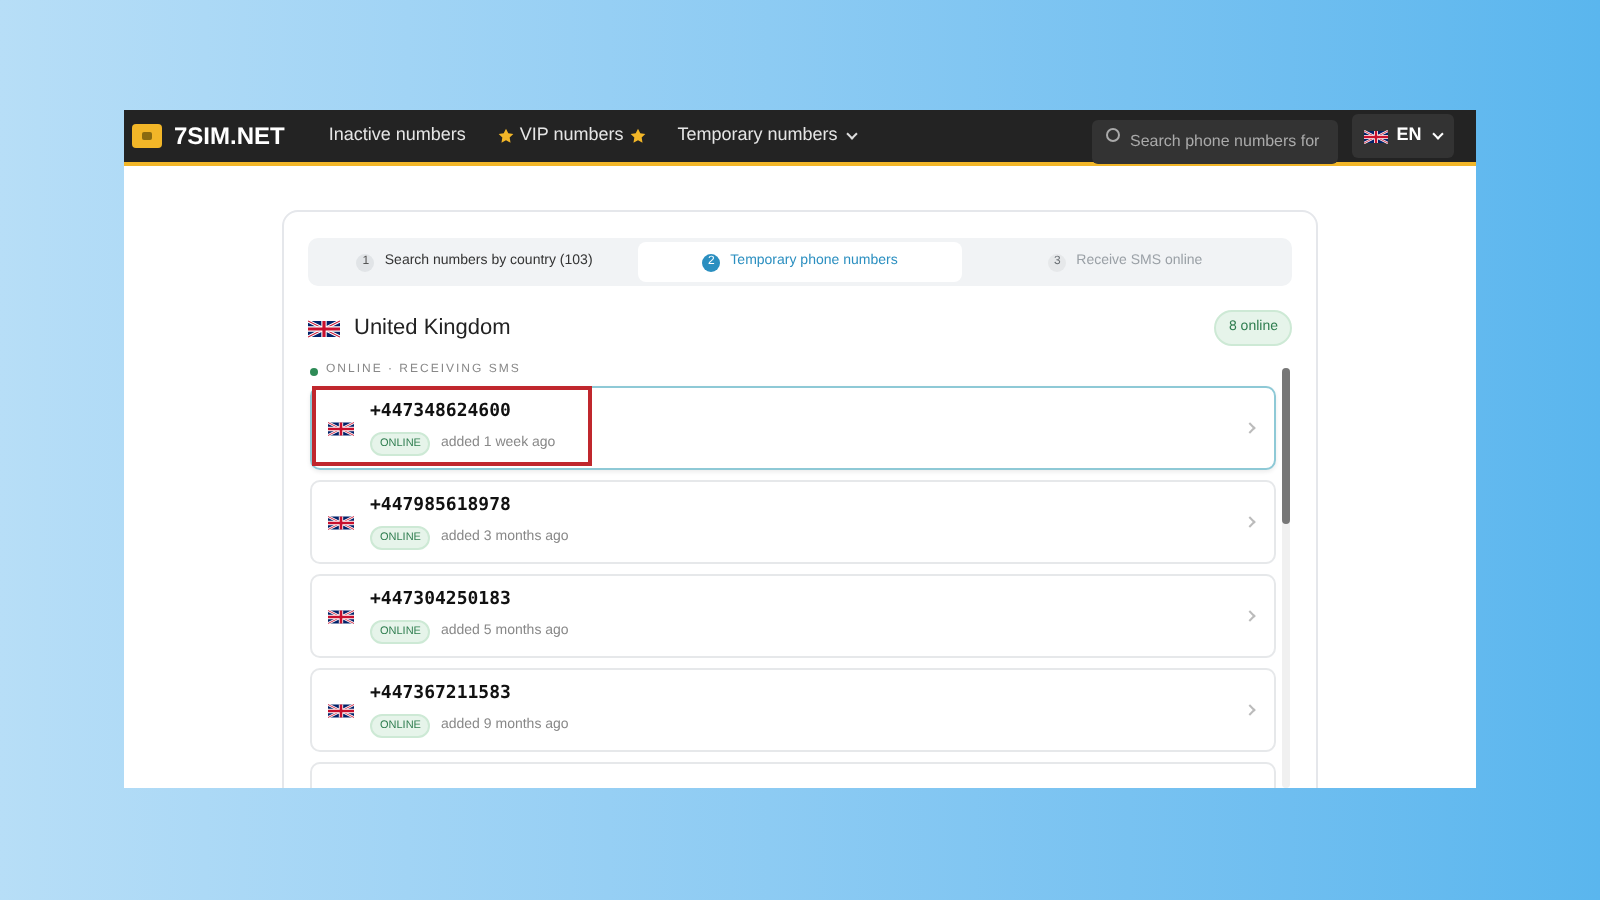 Image resolution: width=1600 pixels, height=900 pixels. What do you see at coordinates (441, 600) in the screenshot?
I see `phone-number: +447304250183` at bounding box center [441, 600].